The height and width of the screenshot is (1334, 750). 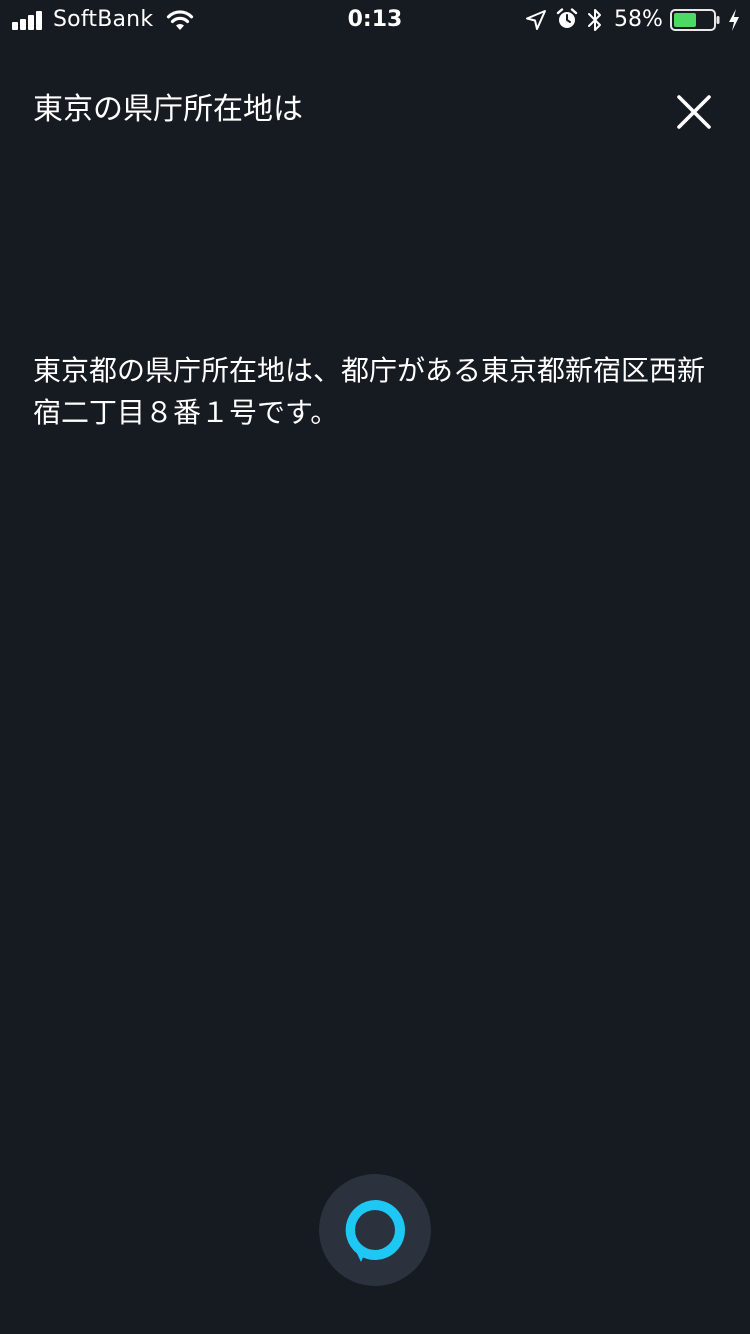 I want to click on close-button, so click(x=694, y=112).